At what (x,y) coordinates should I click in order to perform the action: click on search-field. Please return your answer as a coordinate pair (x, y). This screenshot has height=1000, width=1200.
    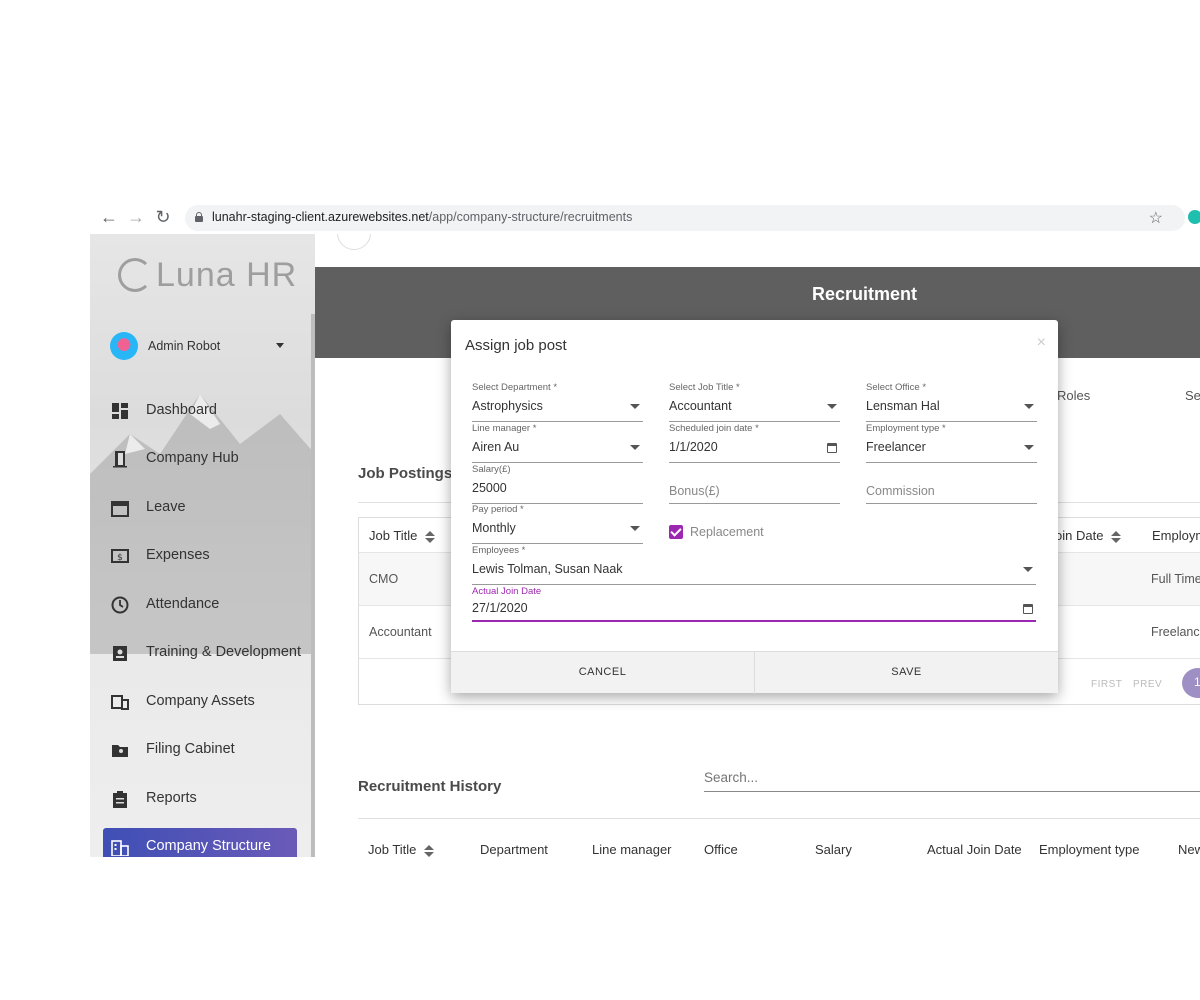
    Looking at the image, I should click on (952, 779).